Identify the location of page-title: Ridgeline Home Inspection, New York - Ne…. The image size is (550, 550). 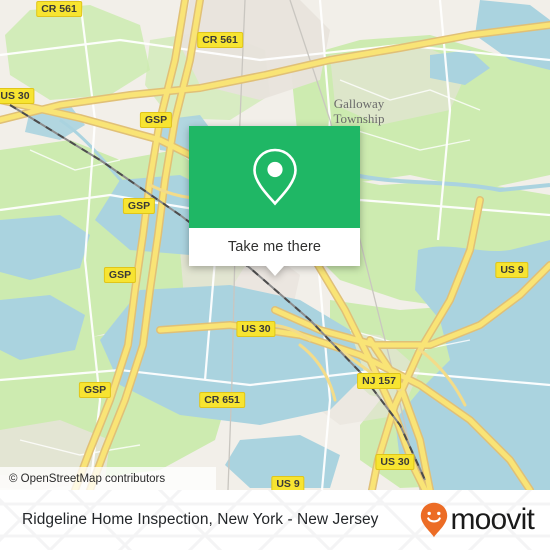
(200, 519).